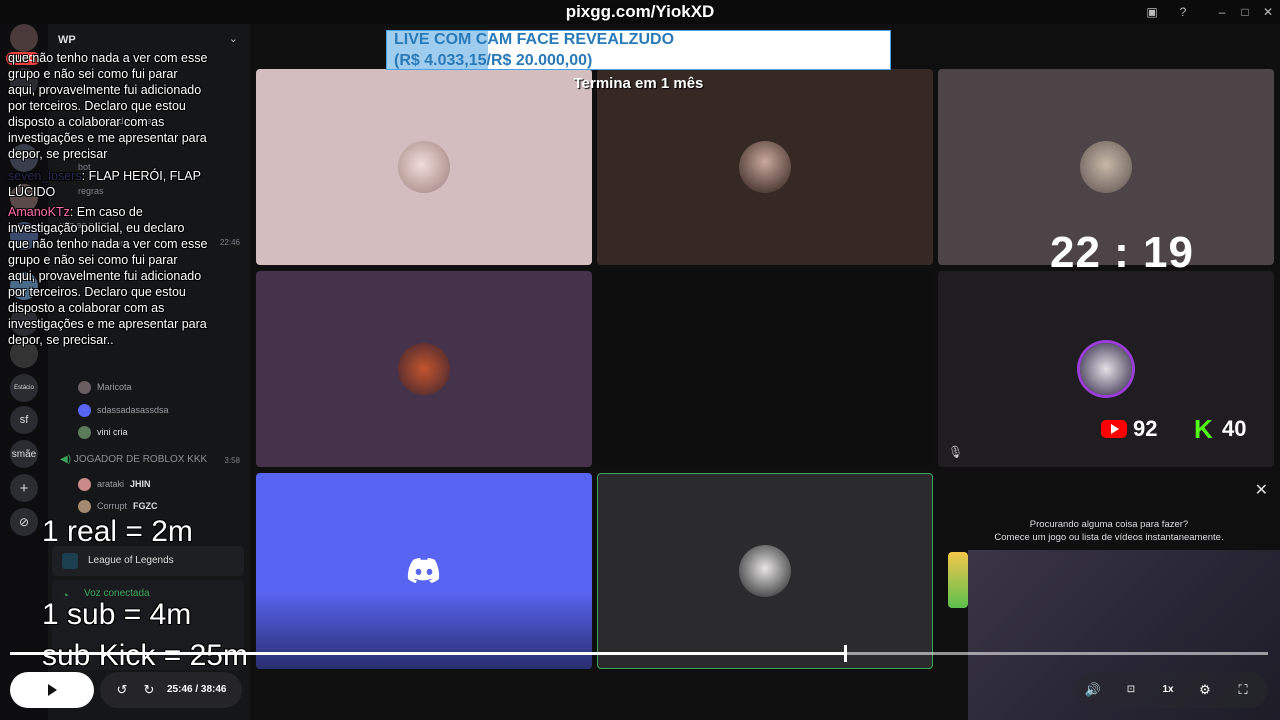 This screenshot has width=1280, height=720. Describe the element at coordinates (229, 242) in the screenshot. I see `voice-duration: 22:46` at that location.